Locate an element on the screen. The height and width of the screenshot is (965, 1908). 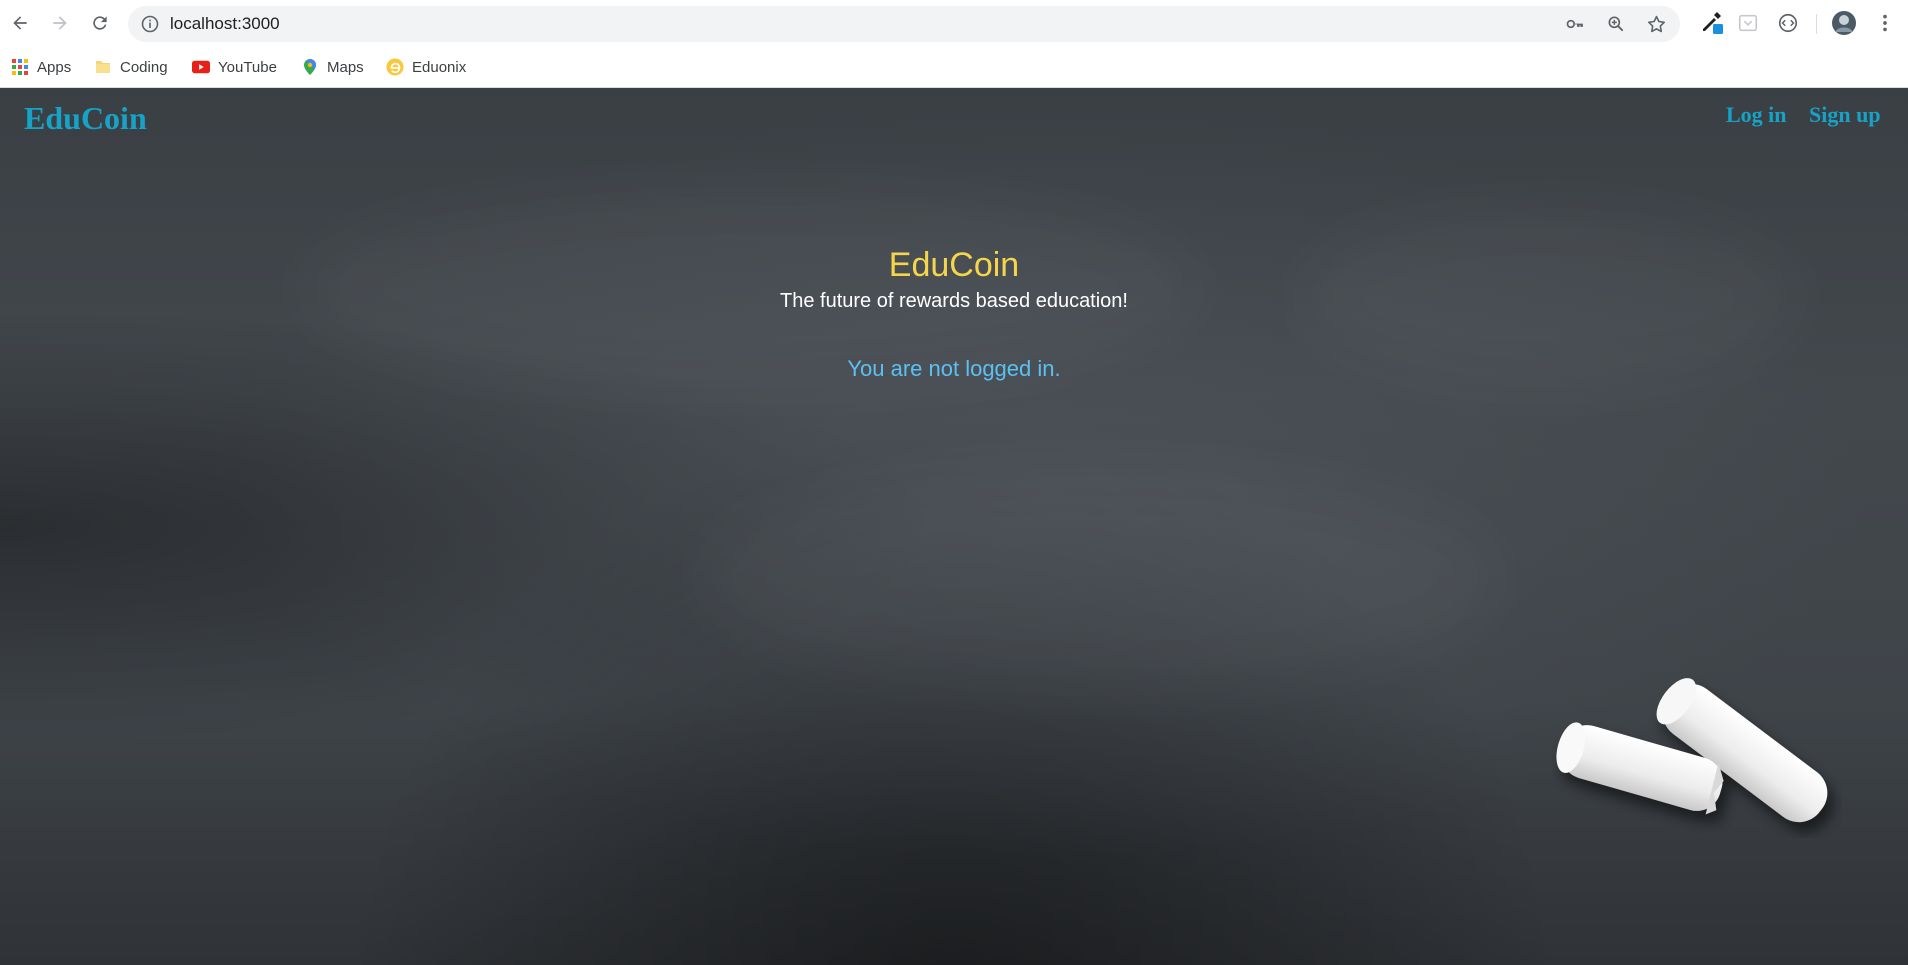
folder-icon is located at coordinates (103, 67).